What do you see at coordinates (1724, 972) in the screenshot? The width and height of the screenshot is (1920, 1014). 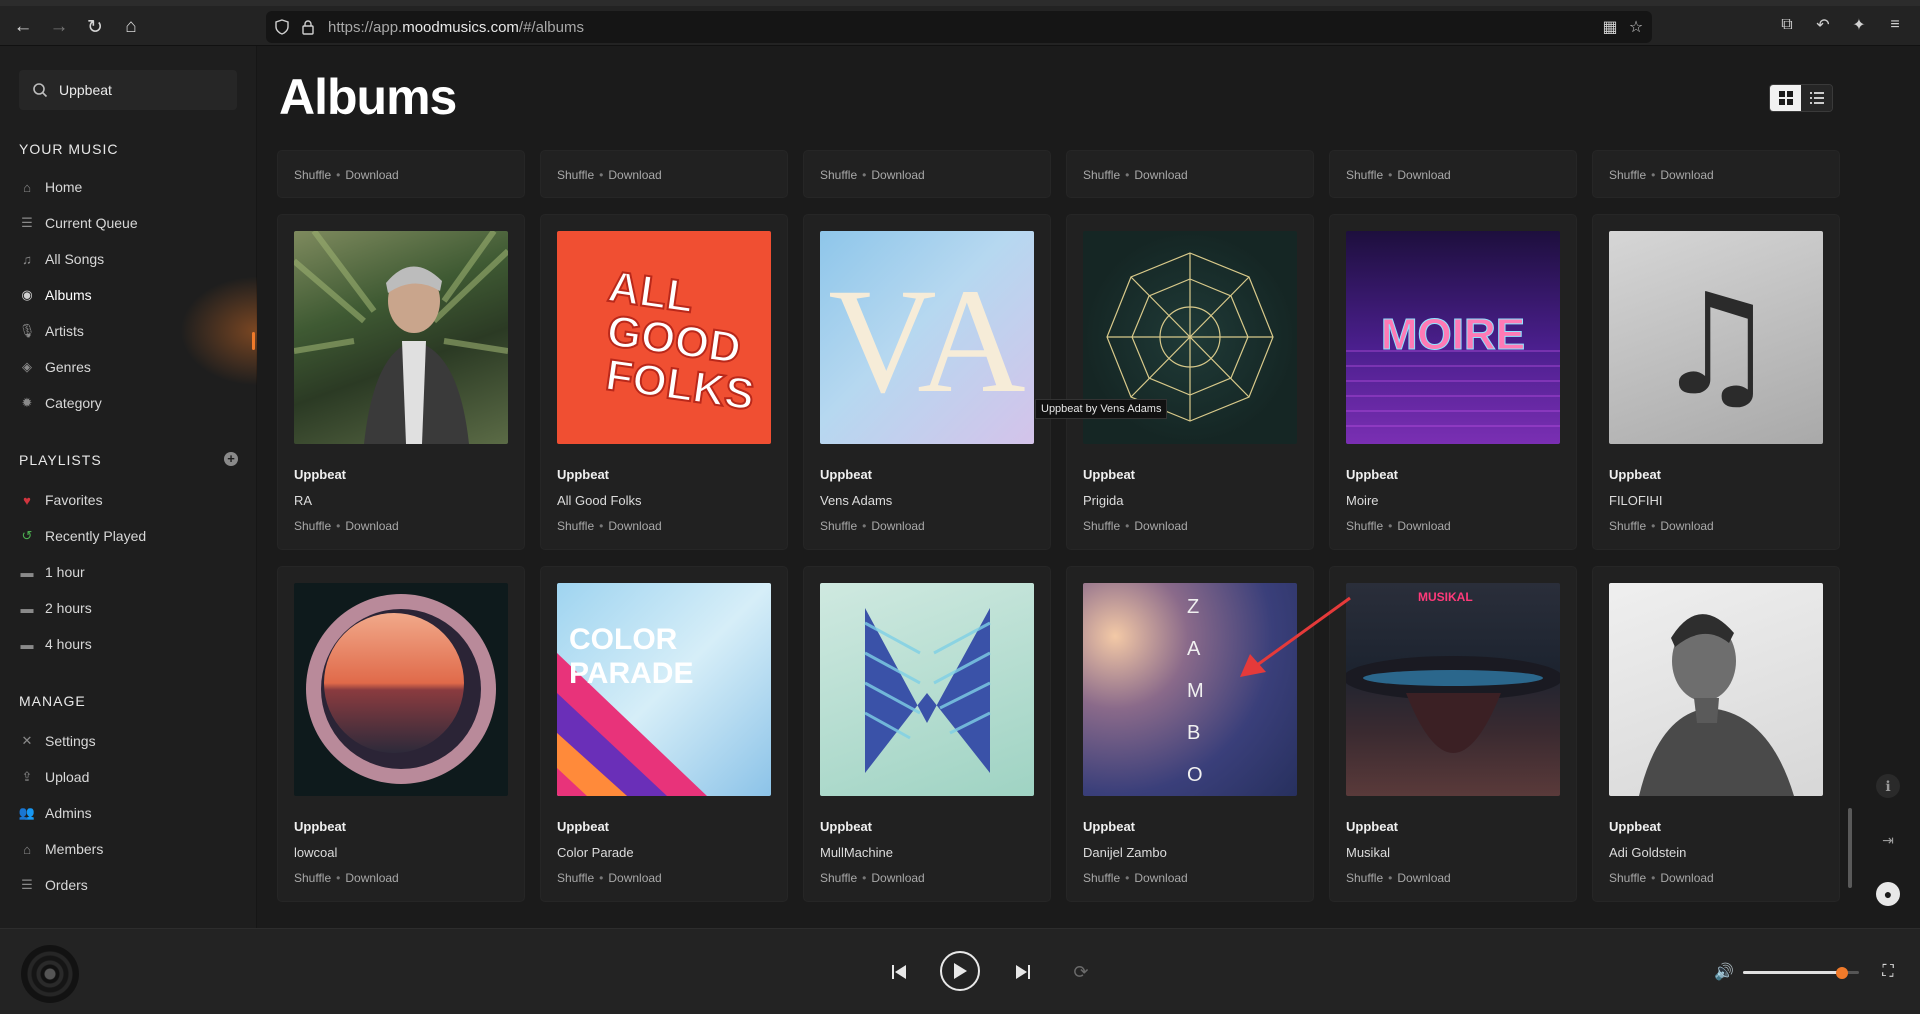 I see `volume-icon: 🔊` at bounding box center [1724, 972].